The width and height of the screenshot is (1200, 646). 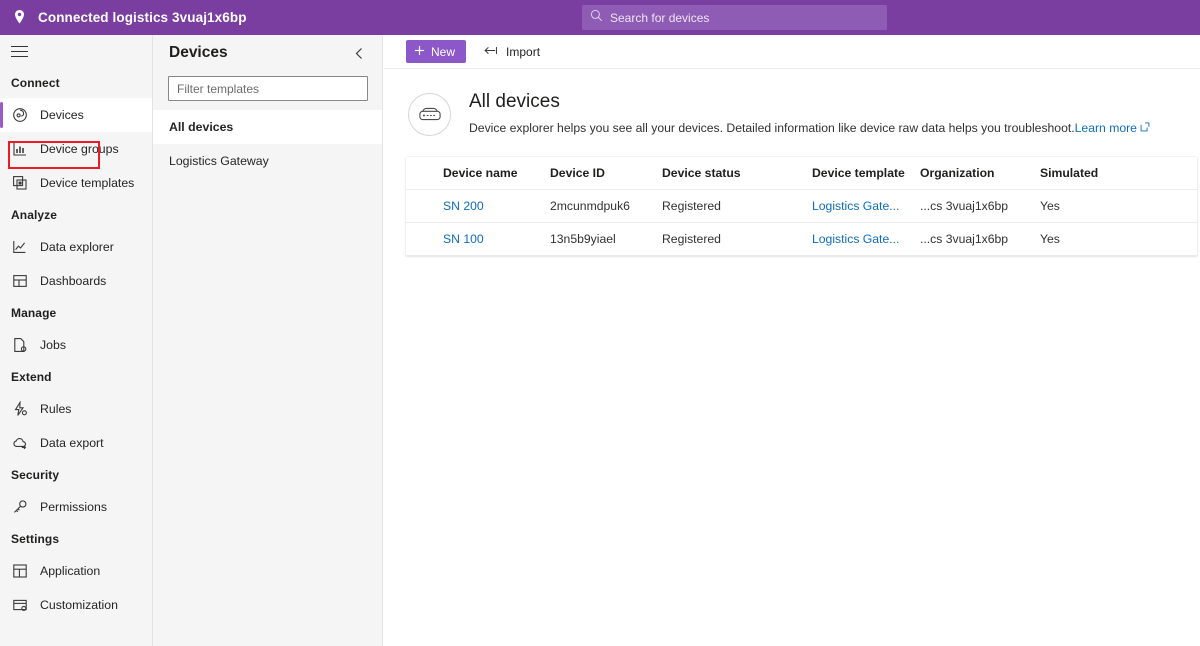 I want to click on sidebar-item-label: Device groups, so click(x=79, y=149).